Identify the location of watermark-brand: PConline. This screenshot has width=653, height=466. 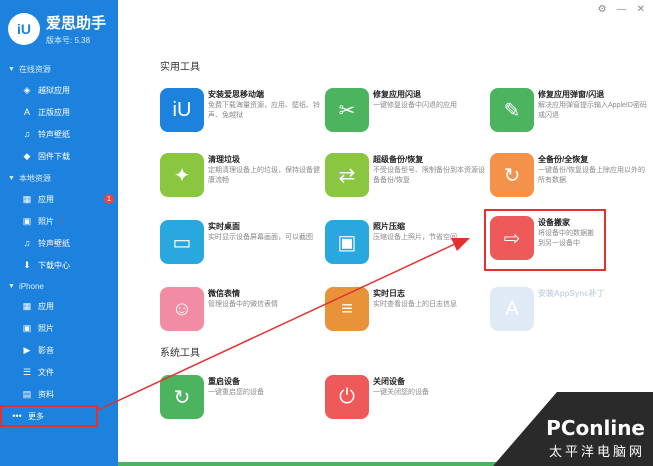
(595, 428).